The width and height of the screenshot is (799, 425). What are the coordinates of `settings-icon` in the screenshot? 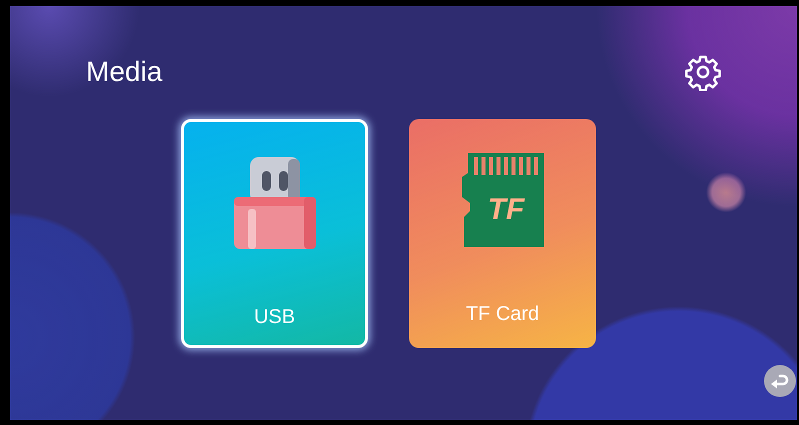 It's located at (703, 72).